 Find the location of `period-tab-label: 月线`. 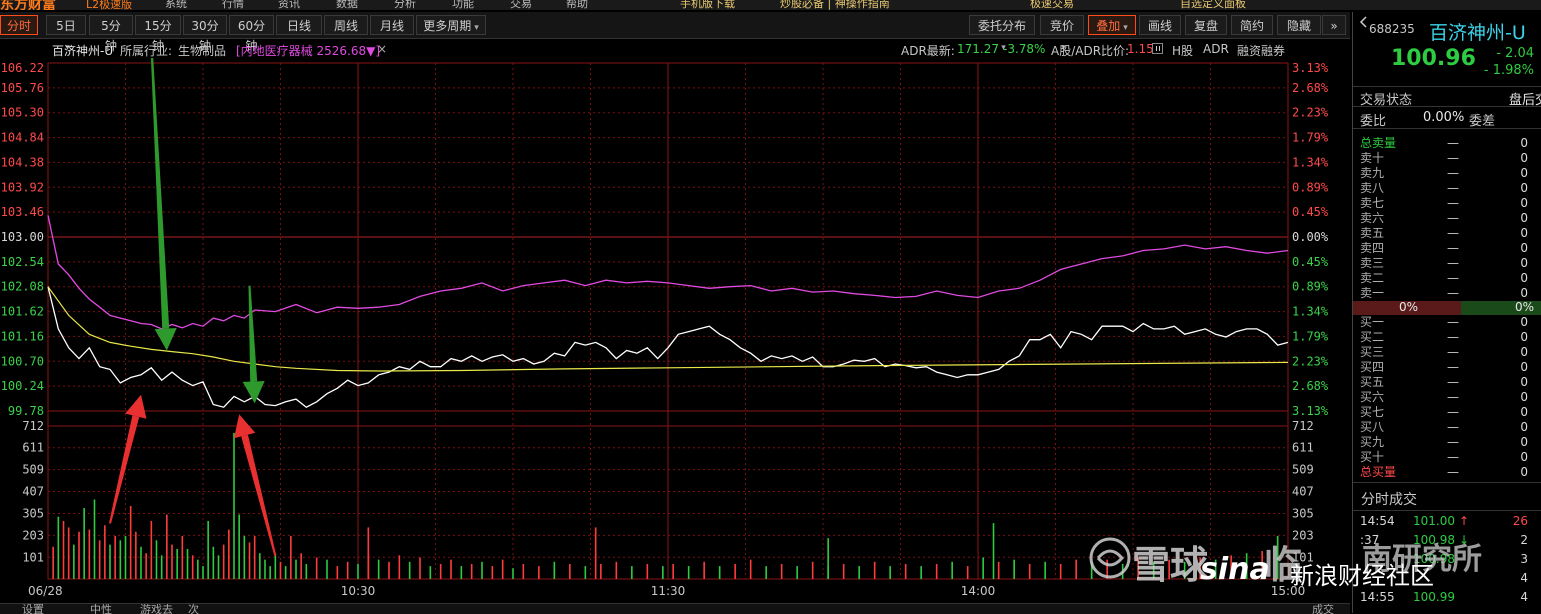

period-tab-label: 月线 is located at coordinates (391, 26).